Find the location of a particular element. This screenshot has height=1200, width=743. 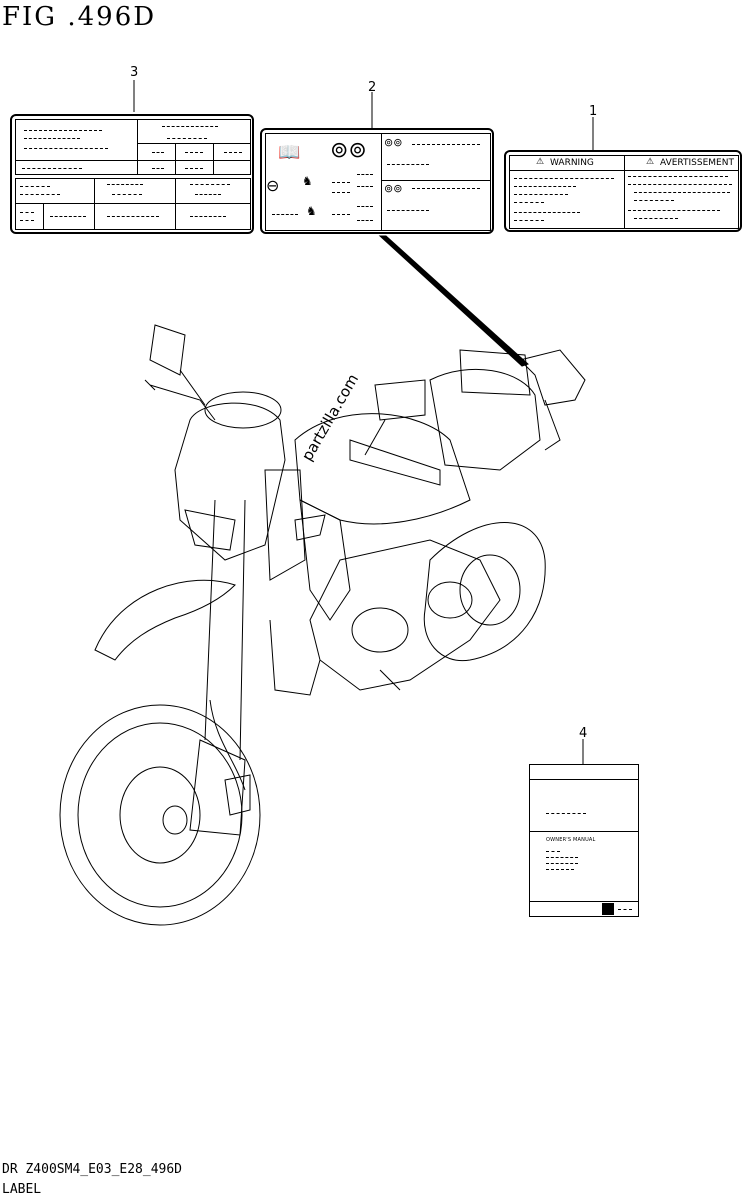

label-1-box: ⚠ WARNING ⚠ AVERTISSEMENT is located at coordinates (623, 191).